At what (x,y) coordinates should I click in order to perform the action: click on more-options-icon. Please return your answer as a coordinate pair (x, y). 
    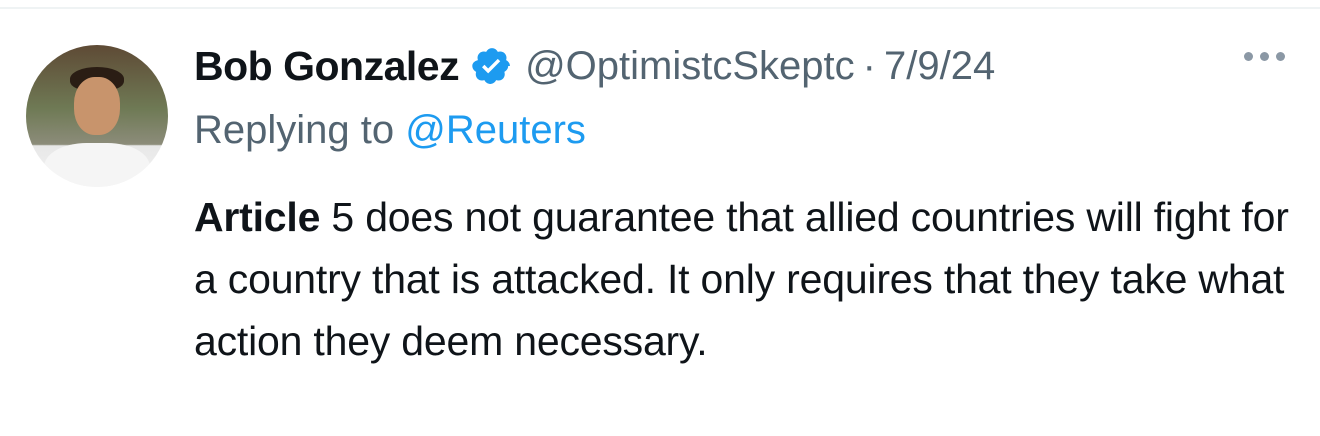
    Looking at the image, I should click on (1264, 56).